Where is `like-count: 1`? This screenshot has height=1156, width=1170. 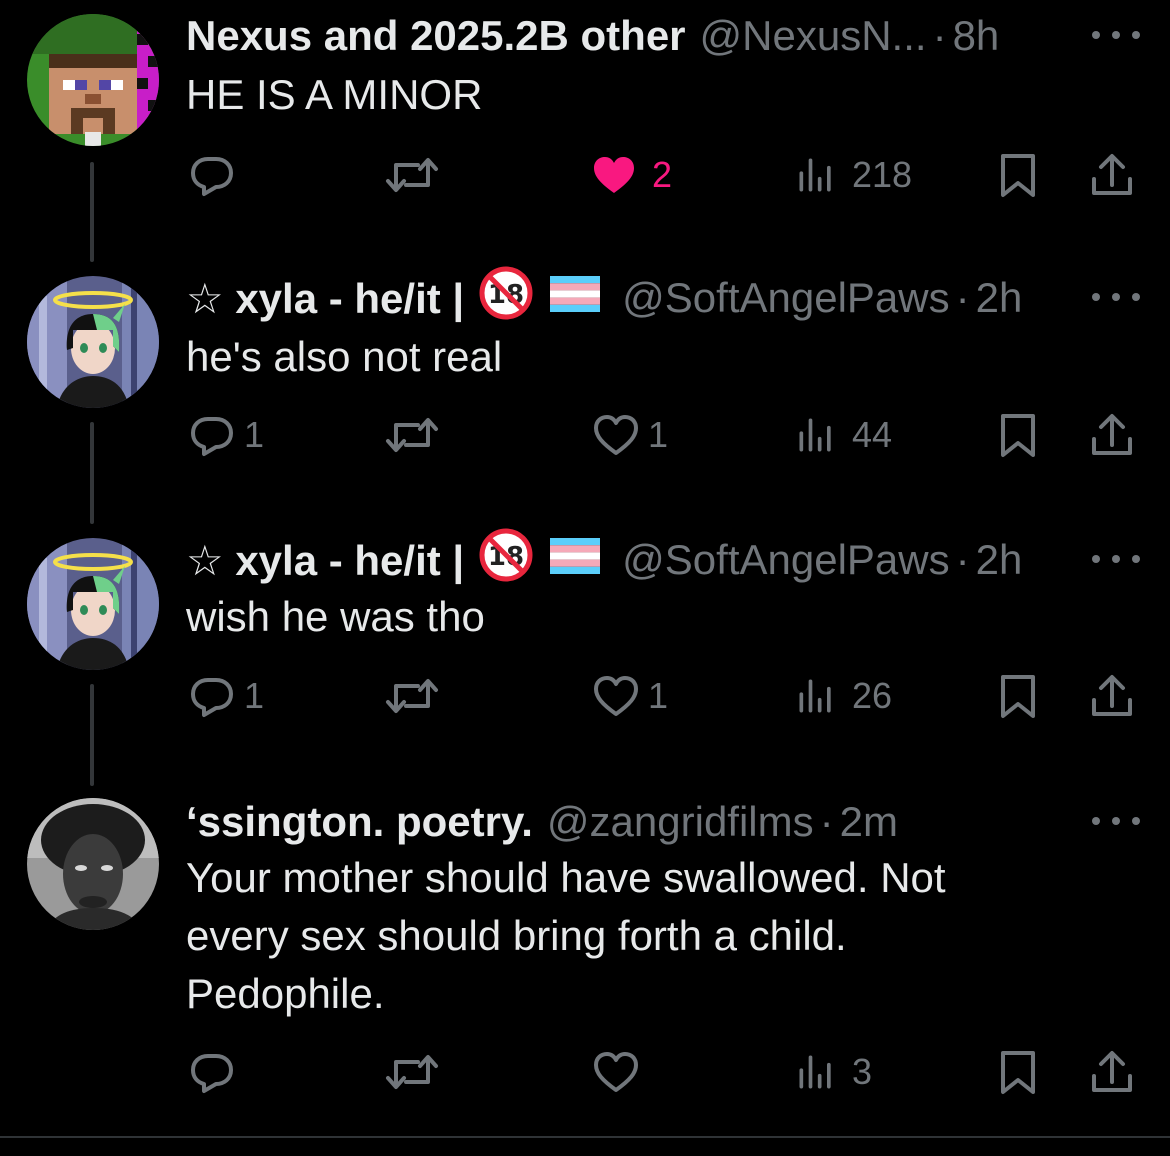
like-count: 1 is located at coordinates (658, 434).